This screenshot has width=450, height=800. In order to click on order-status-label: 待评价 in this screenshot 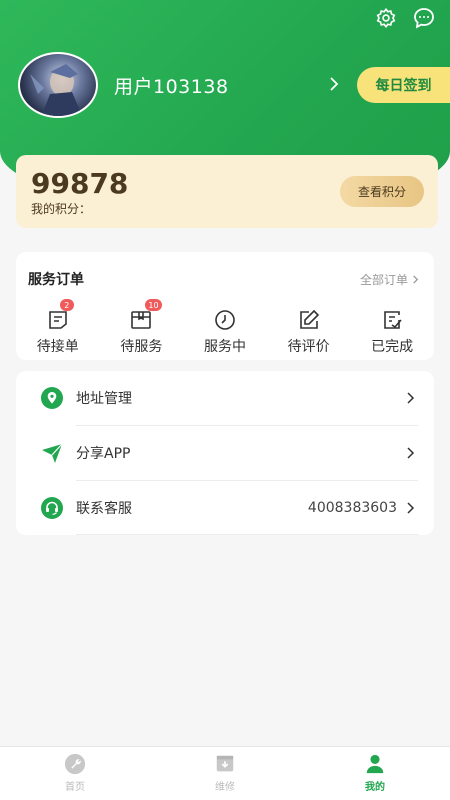, I will do `click(308, 347)`.